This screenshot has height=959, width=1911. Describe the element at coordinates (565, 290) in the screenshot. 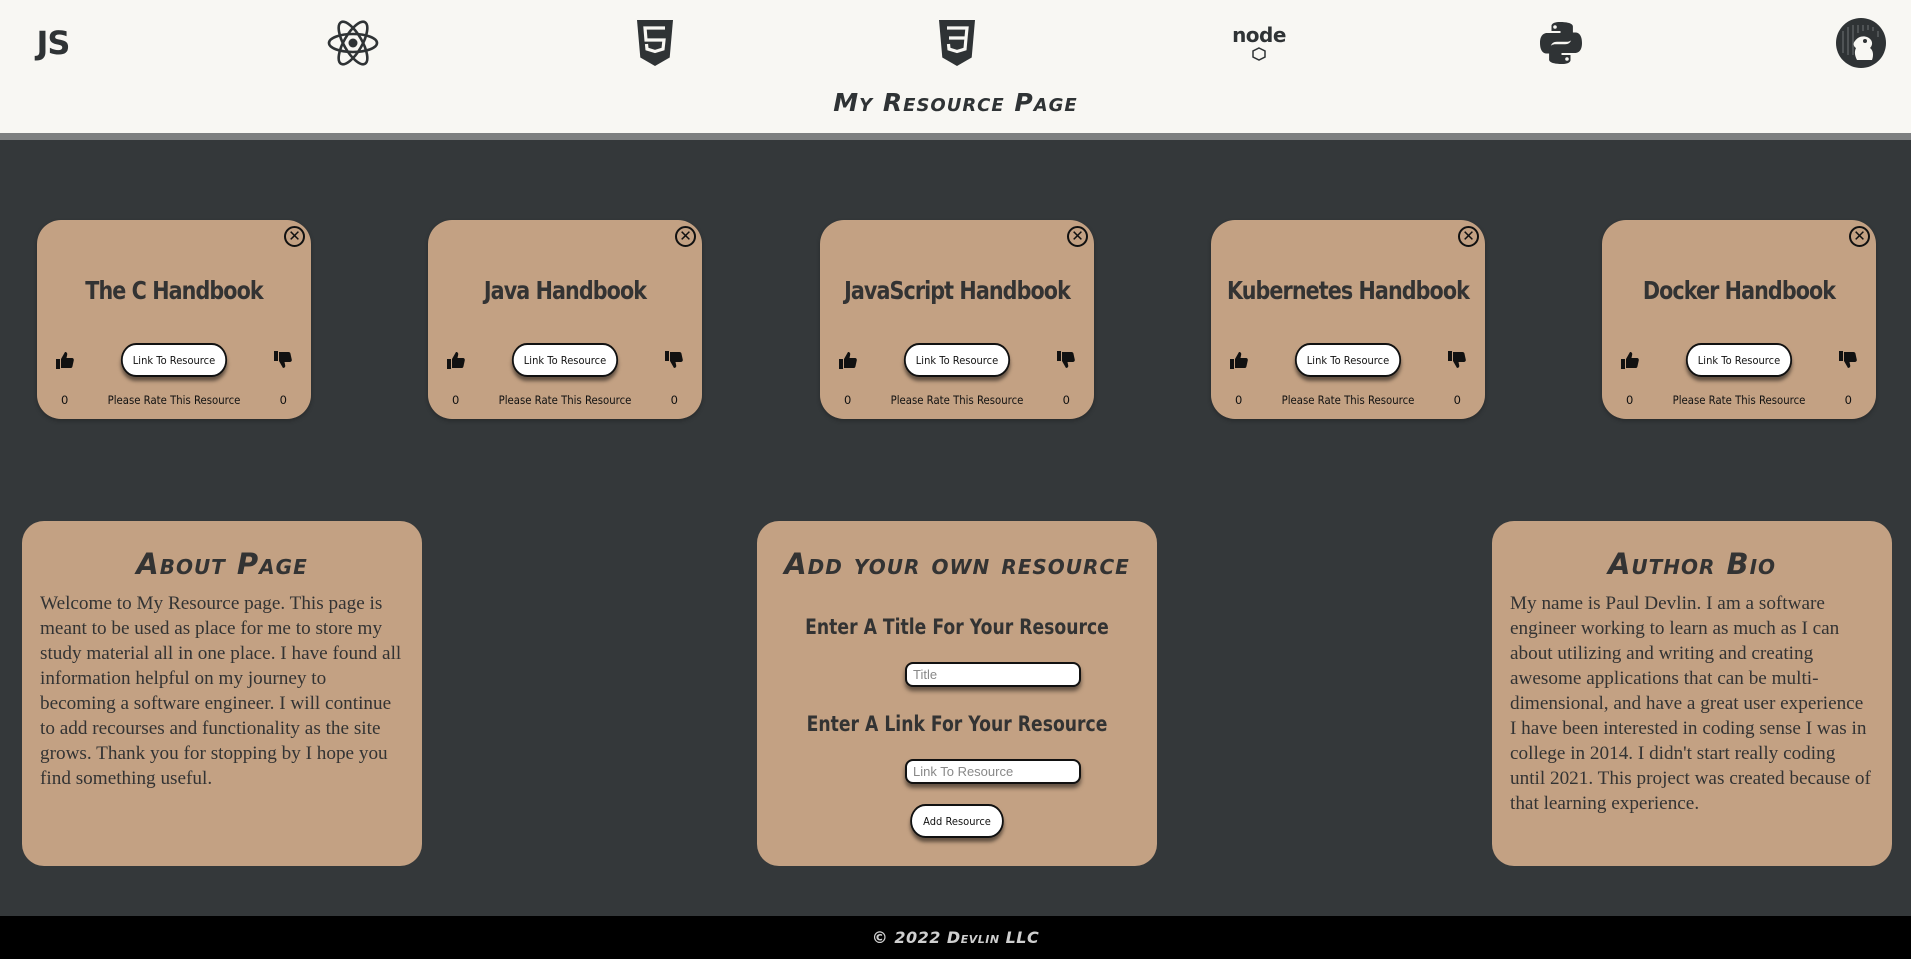

I see `resource-title: Java Handbook` at that location.